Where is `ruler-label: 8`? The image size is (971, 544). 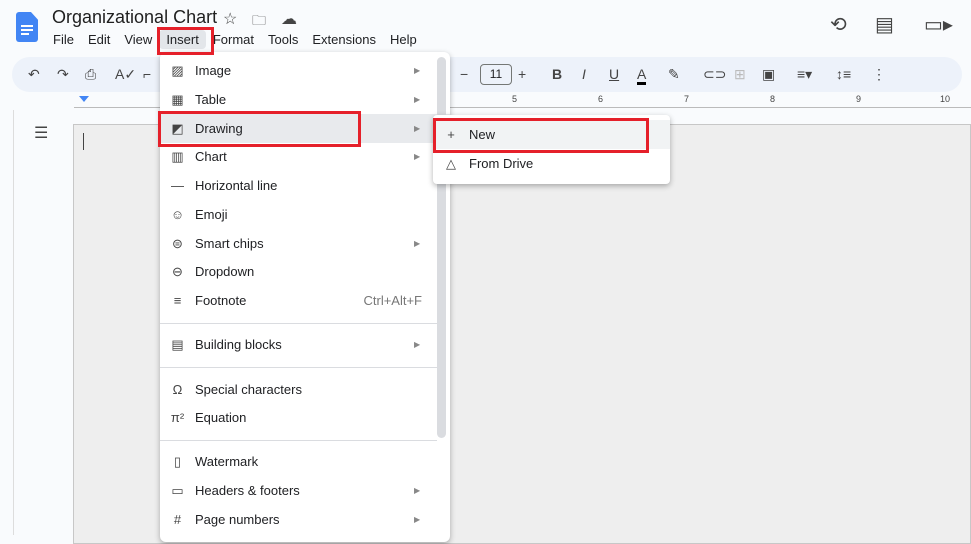
ruler-label: 8 is located at coordinates (773, 99).